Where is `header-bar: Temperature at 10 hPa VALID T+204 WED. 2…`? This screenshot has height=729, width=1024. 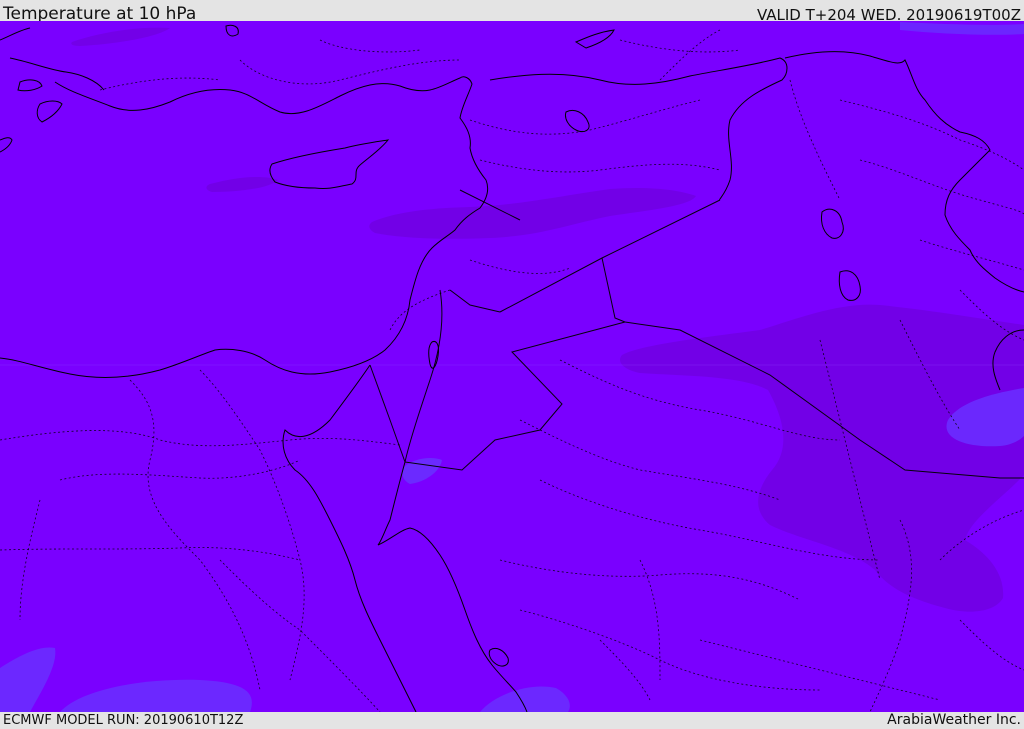
header-bar: Temperature at 10 hPa VALID T+204 WED. 2… is located at coordinates (512, 12).